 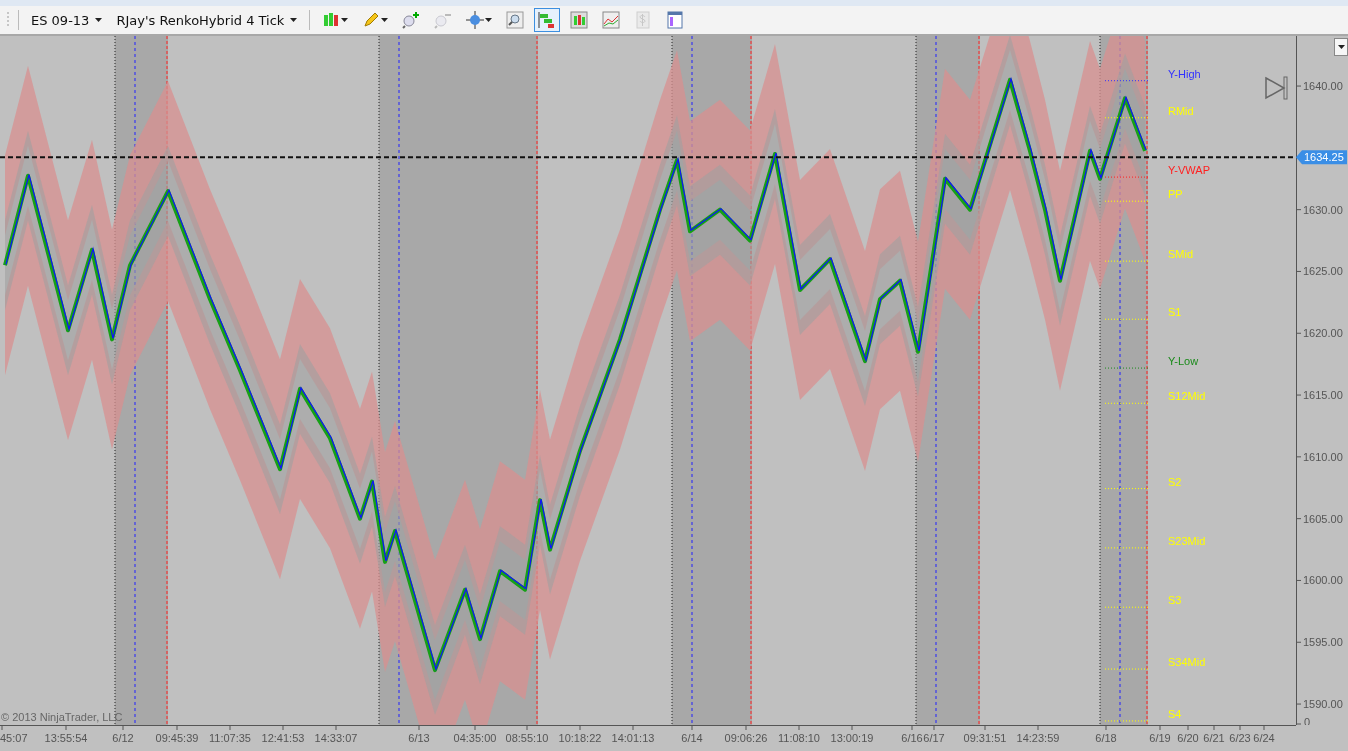 I want to click on time-label: 10:18:22, so click(x=580, y=738).